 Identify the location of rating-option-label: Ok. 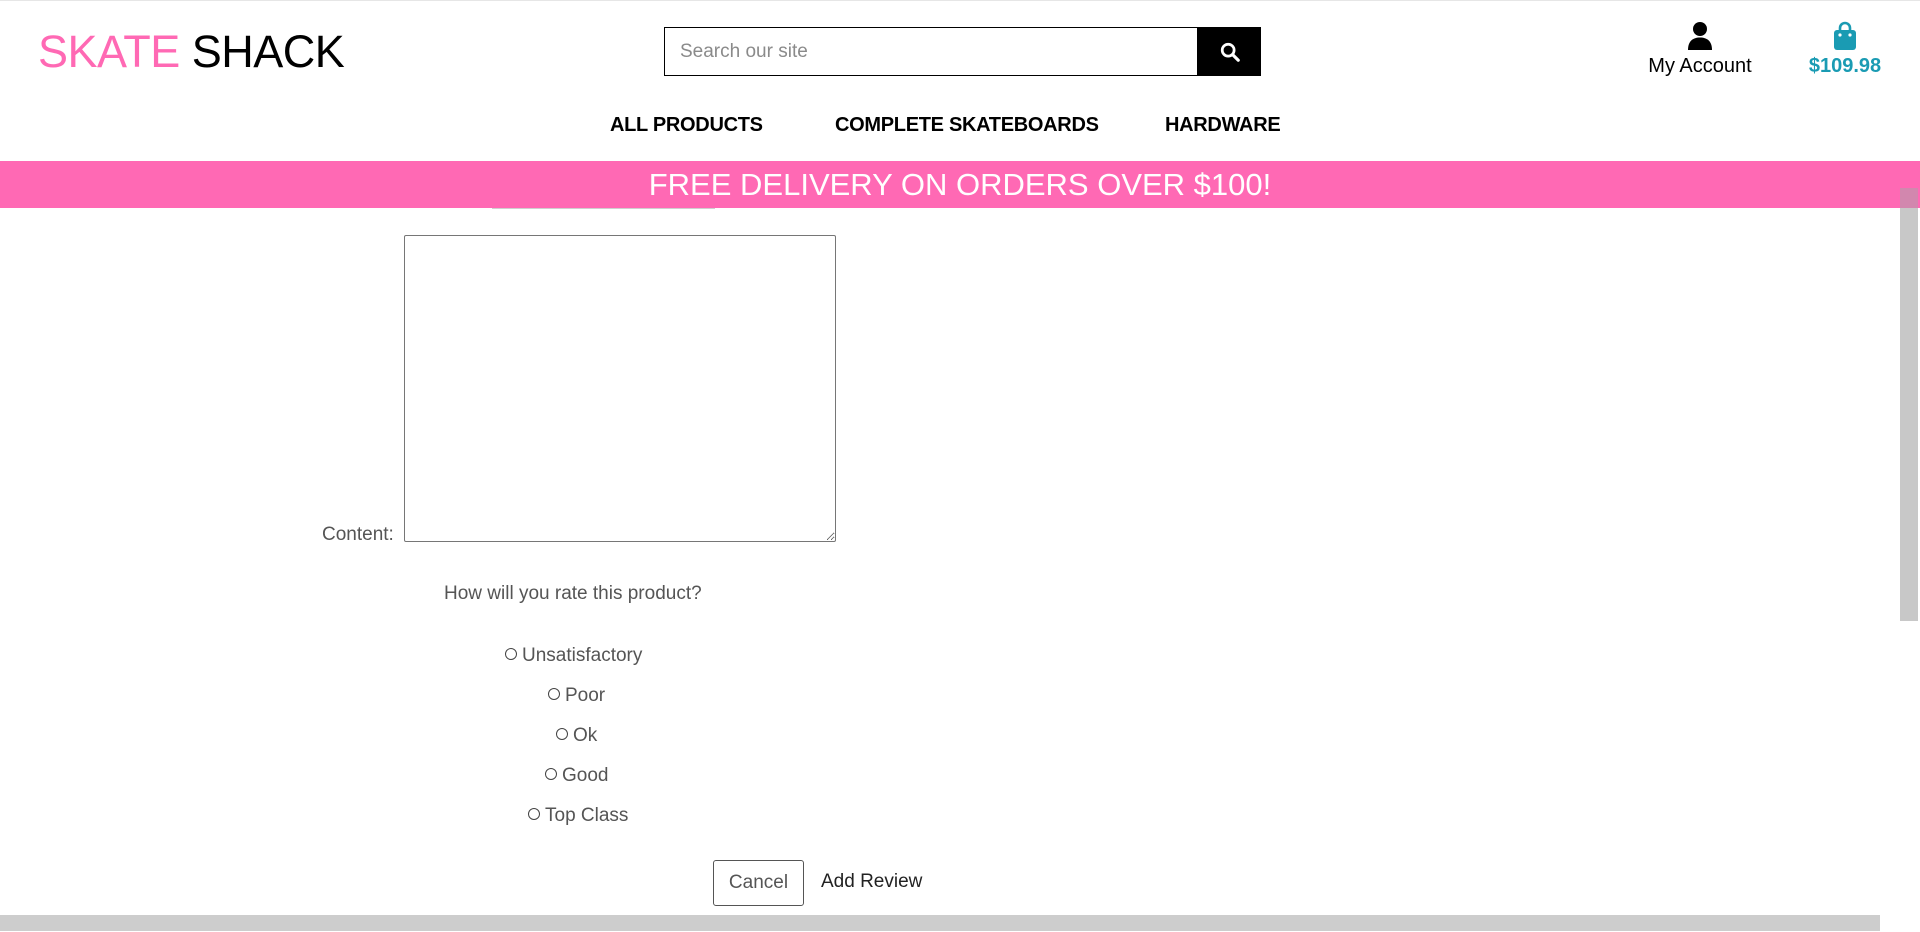
(585, 735).